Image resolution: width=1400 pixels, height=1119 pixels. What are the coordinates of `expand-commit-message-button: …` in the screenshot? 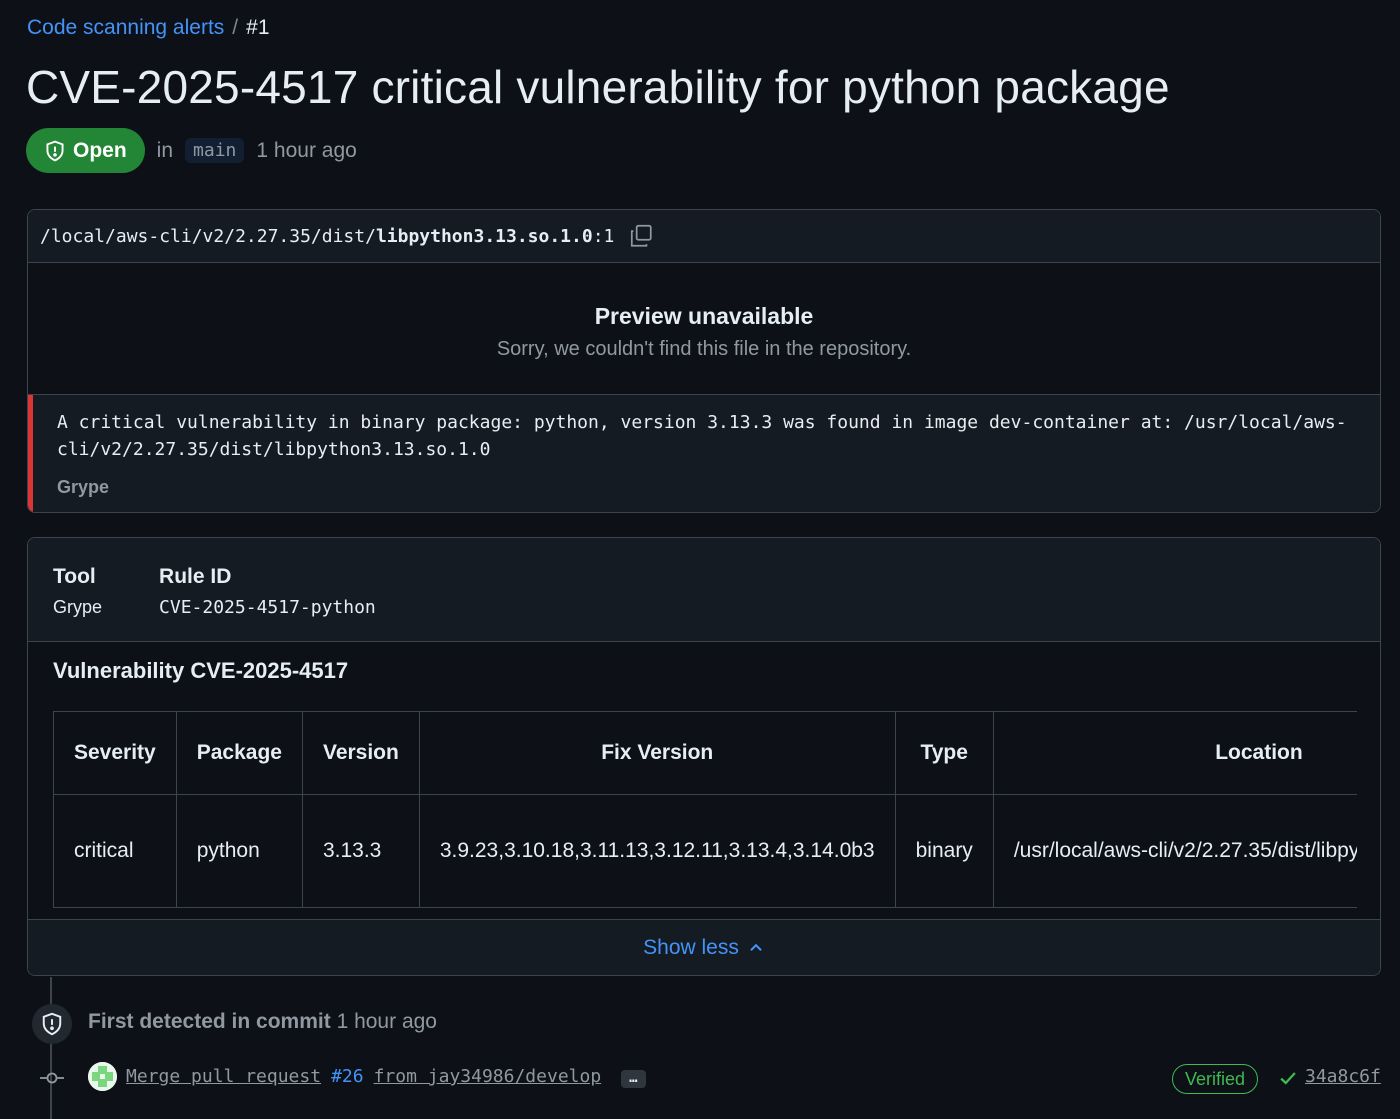 It's located at (633, 1079).